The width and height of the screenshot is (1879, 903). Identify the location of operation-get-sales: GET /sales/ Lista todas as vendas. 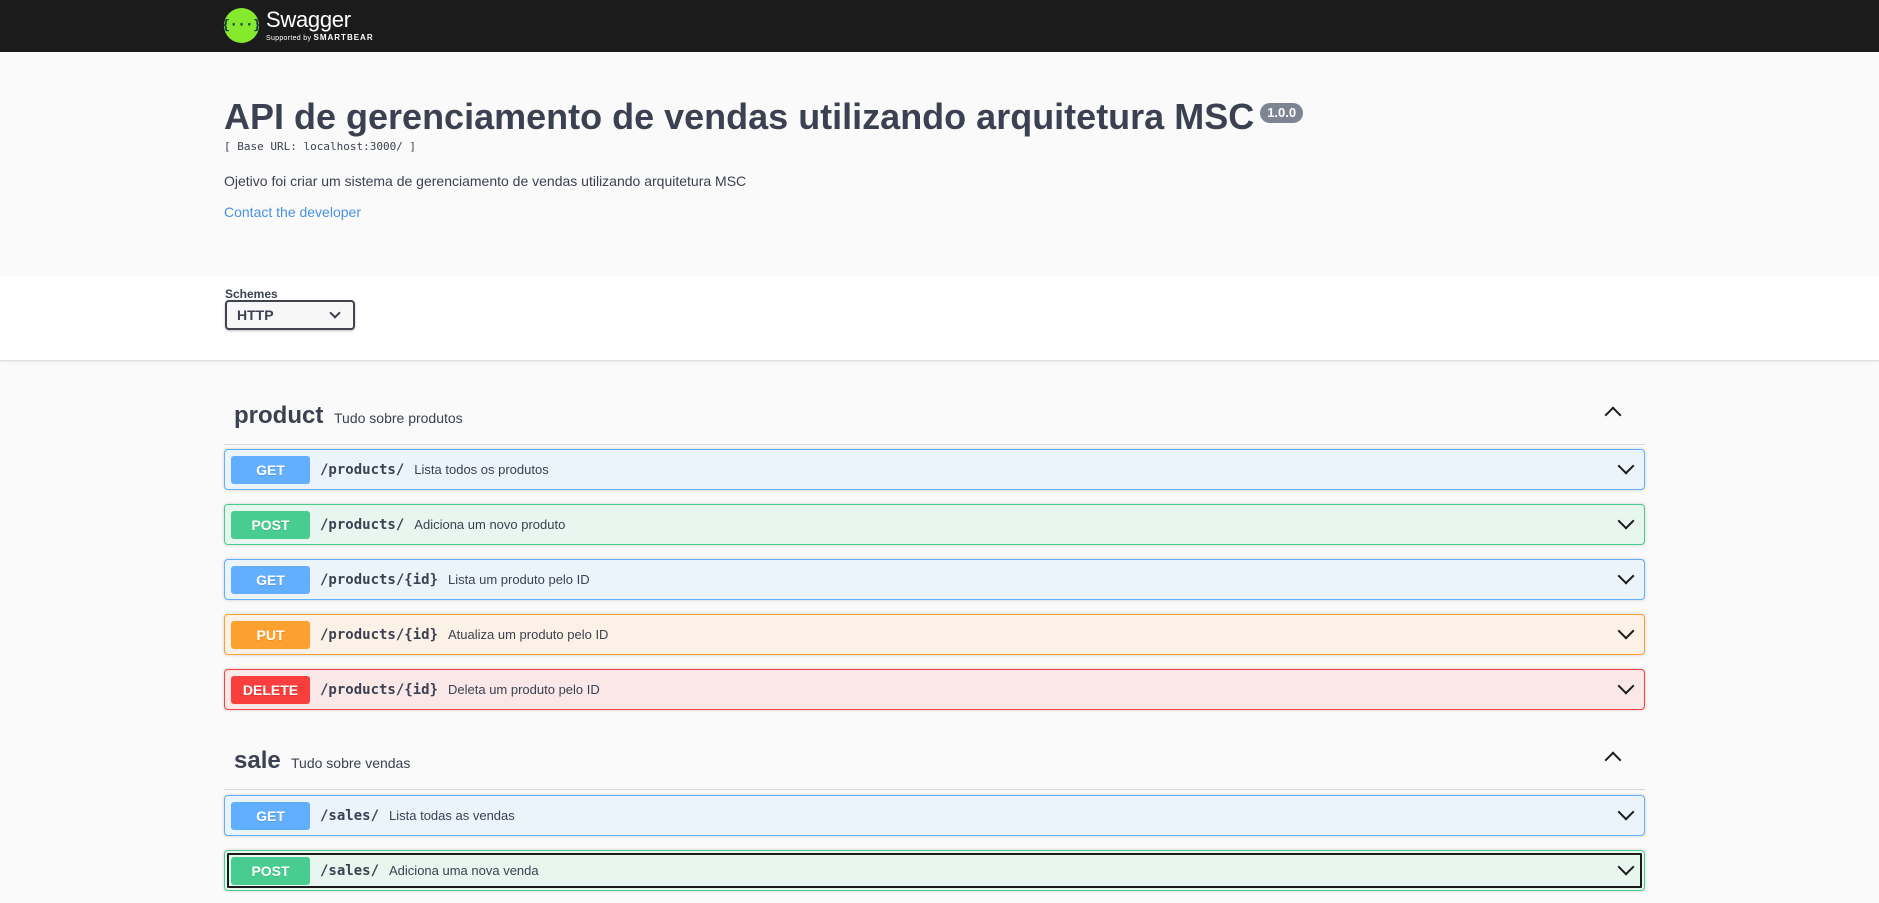
(934, 815).